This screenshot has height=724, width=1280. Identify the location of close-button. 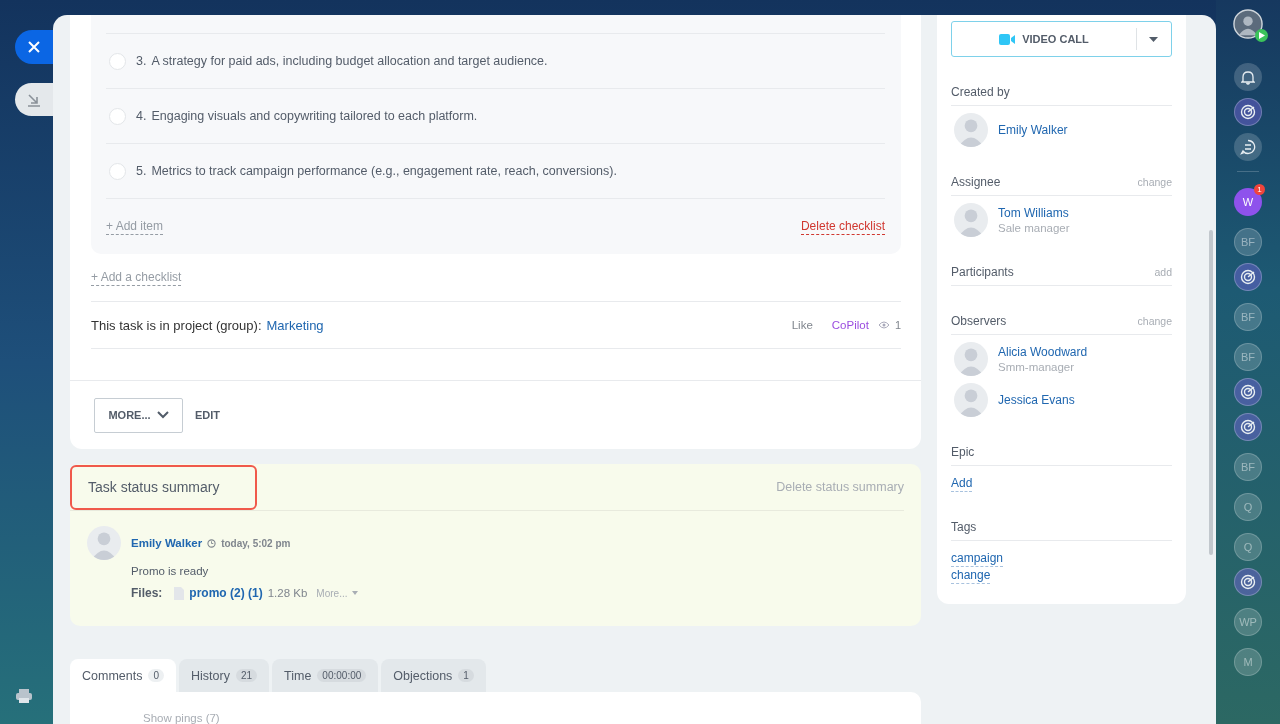
(34, 47).